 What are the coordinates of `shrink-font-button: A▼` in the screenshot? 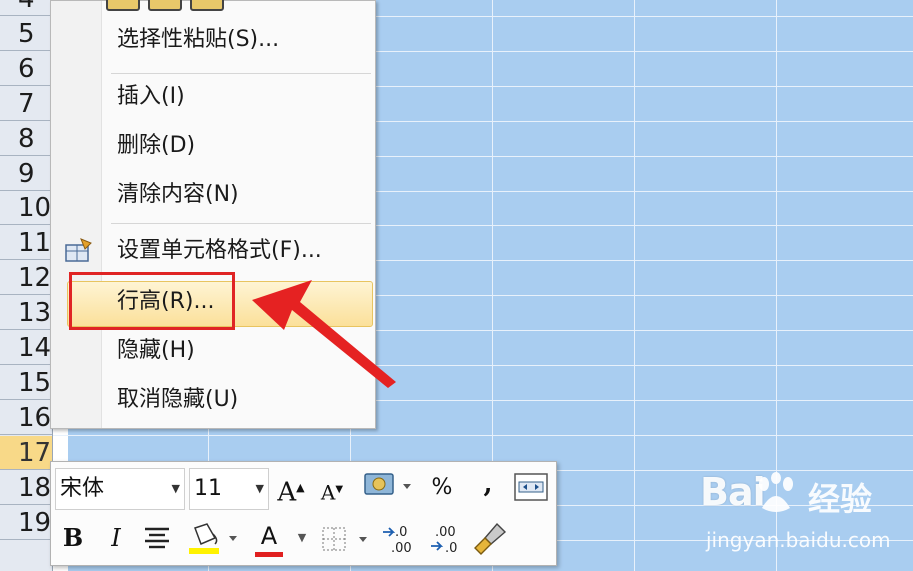 It's located at (332, 490).